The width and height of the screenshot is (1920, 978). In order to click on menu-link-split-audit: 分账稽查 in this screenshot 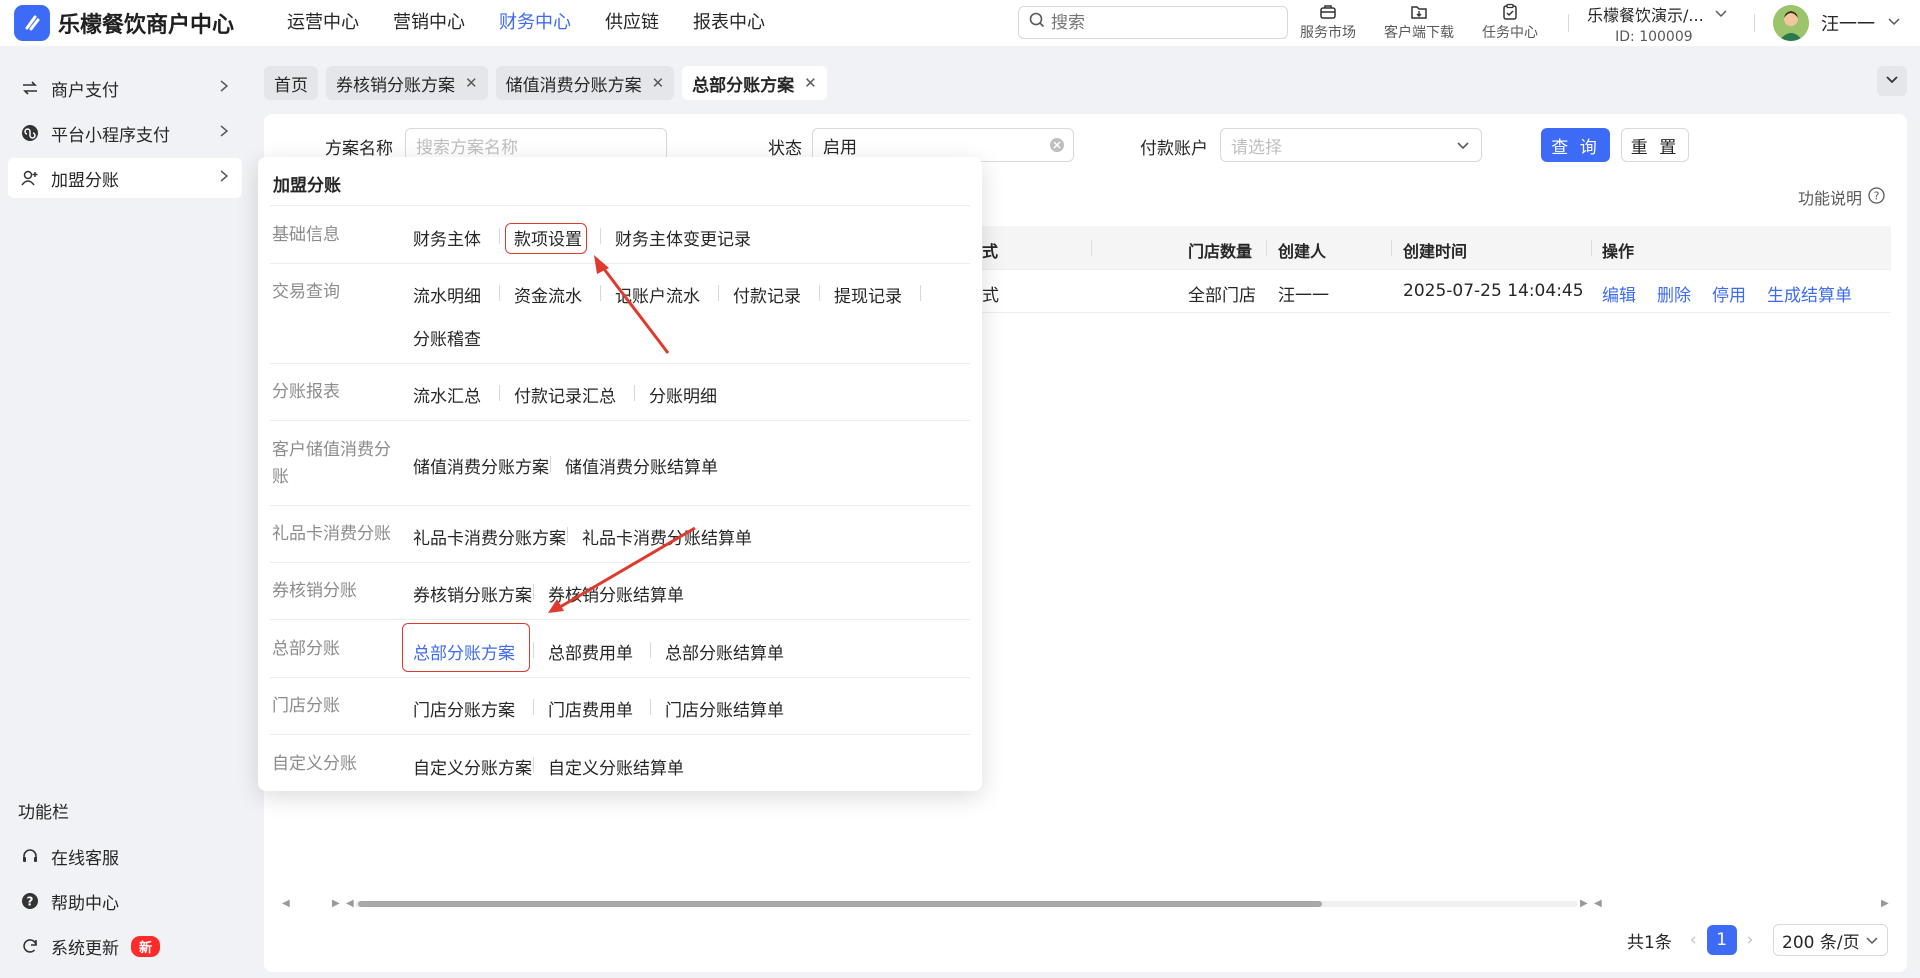, I will do `click(447, 337)`.